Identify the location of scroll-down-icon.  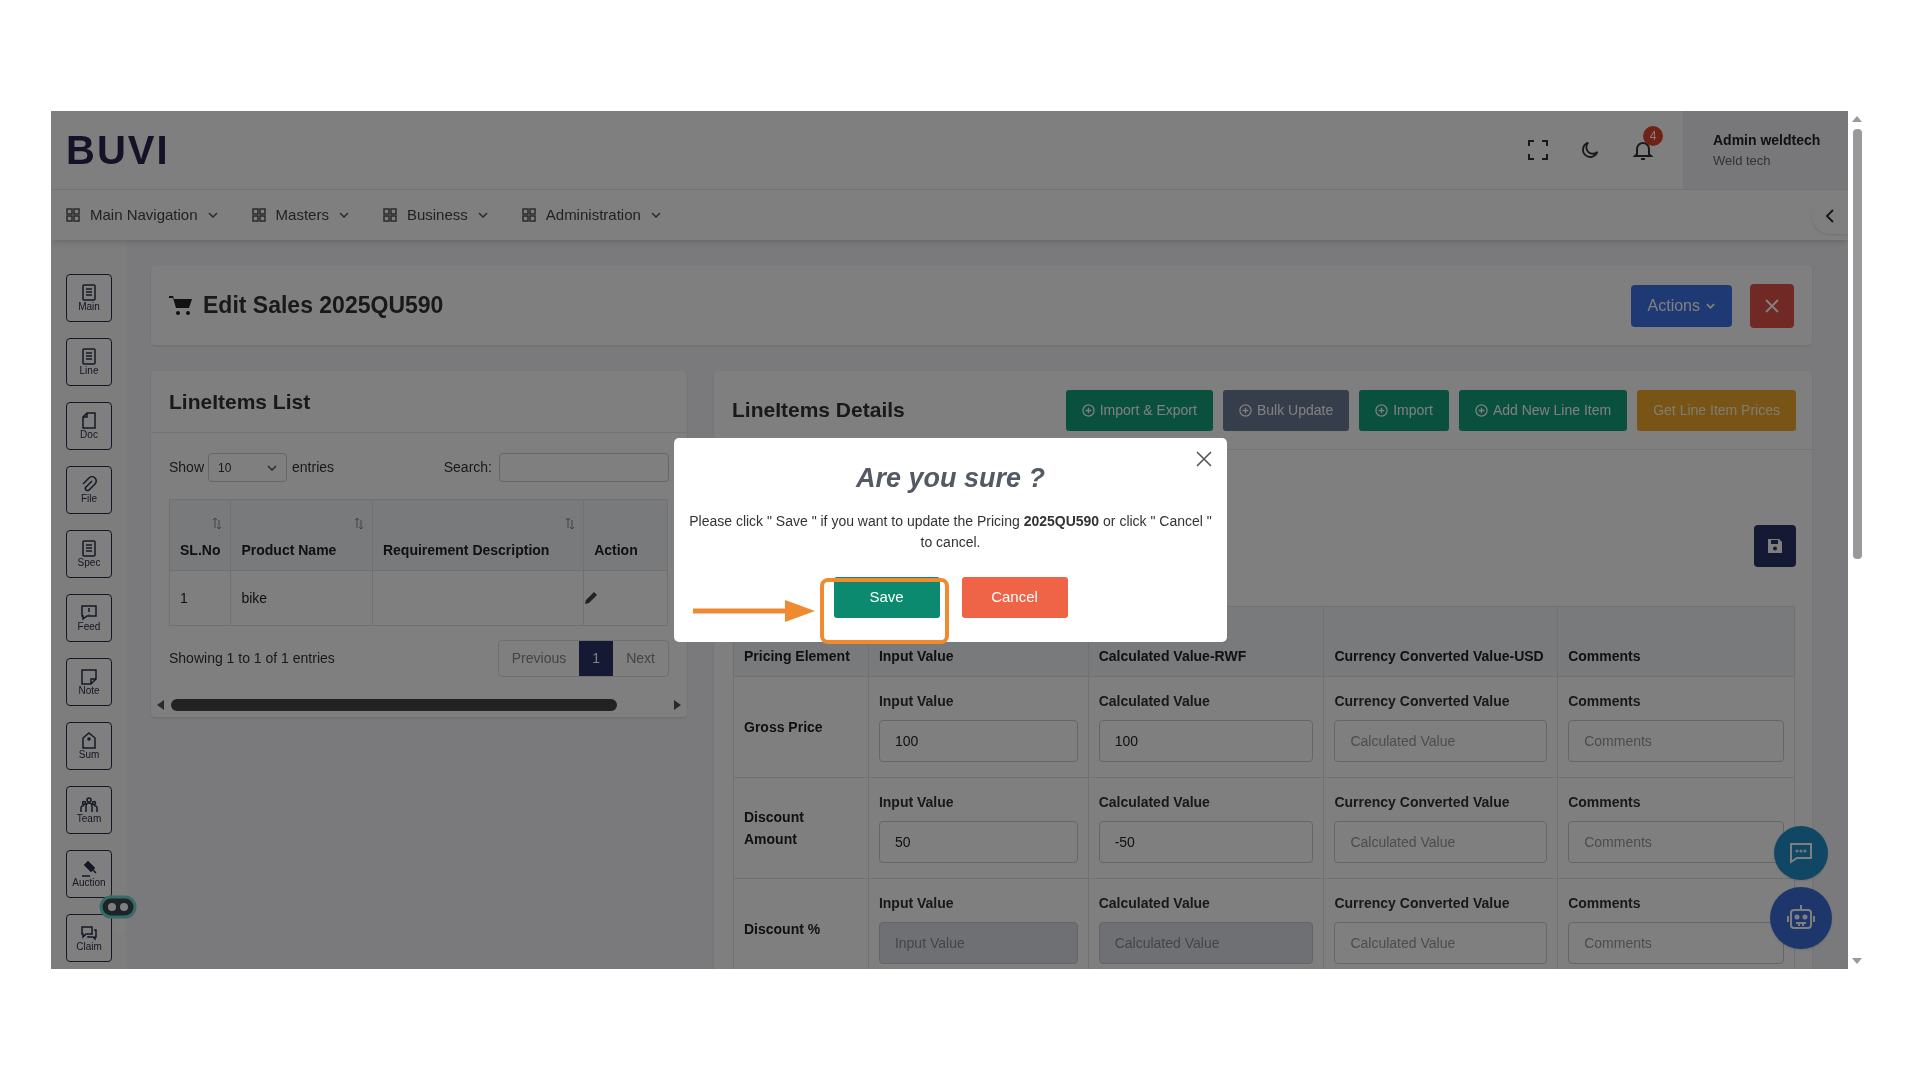
(1857, 961).